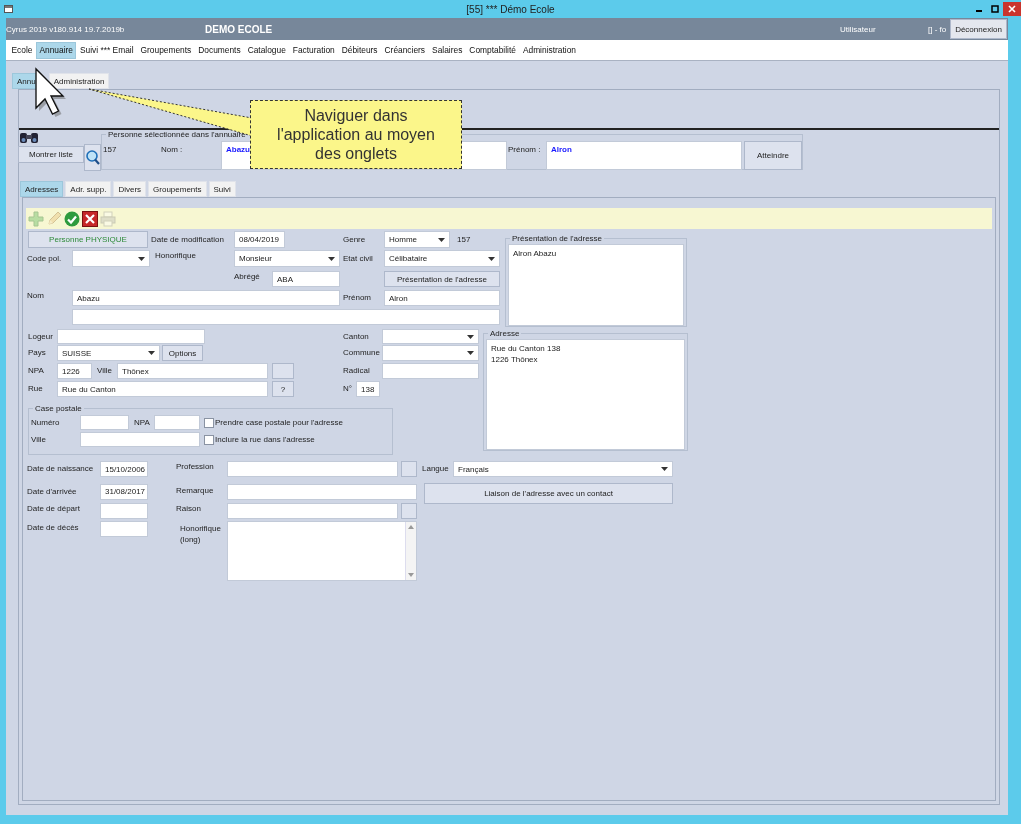  What do you see at coordinates (36, 389) in the screenshot?
I see `field-label: Rue` at bounding box center [36, 389].